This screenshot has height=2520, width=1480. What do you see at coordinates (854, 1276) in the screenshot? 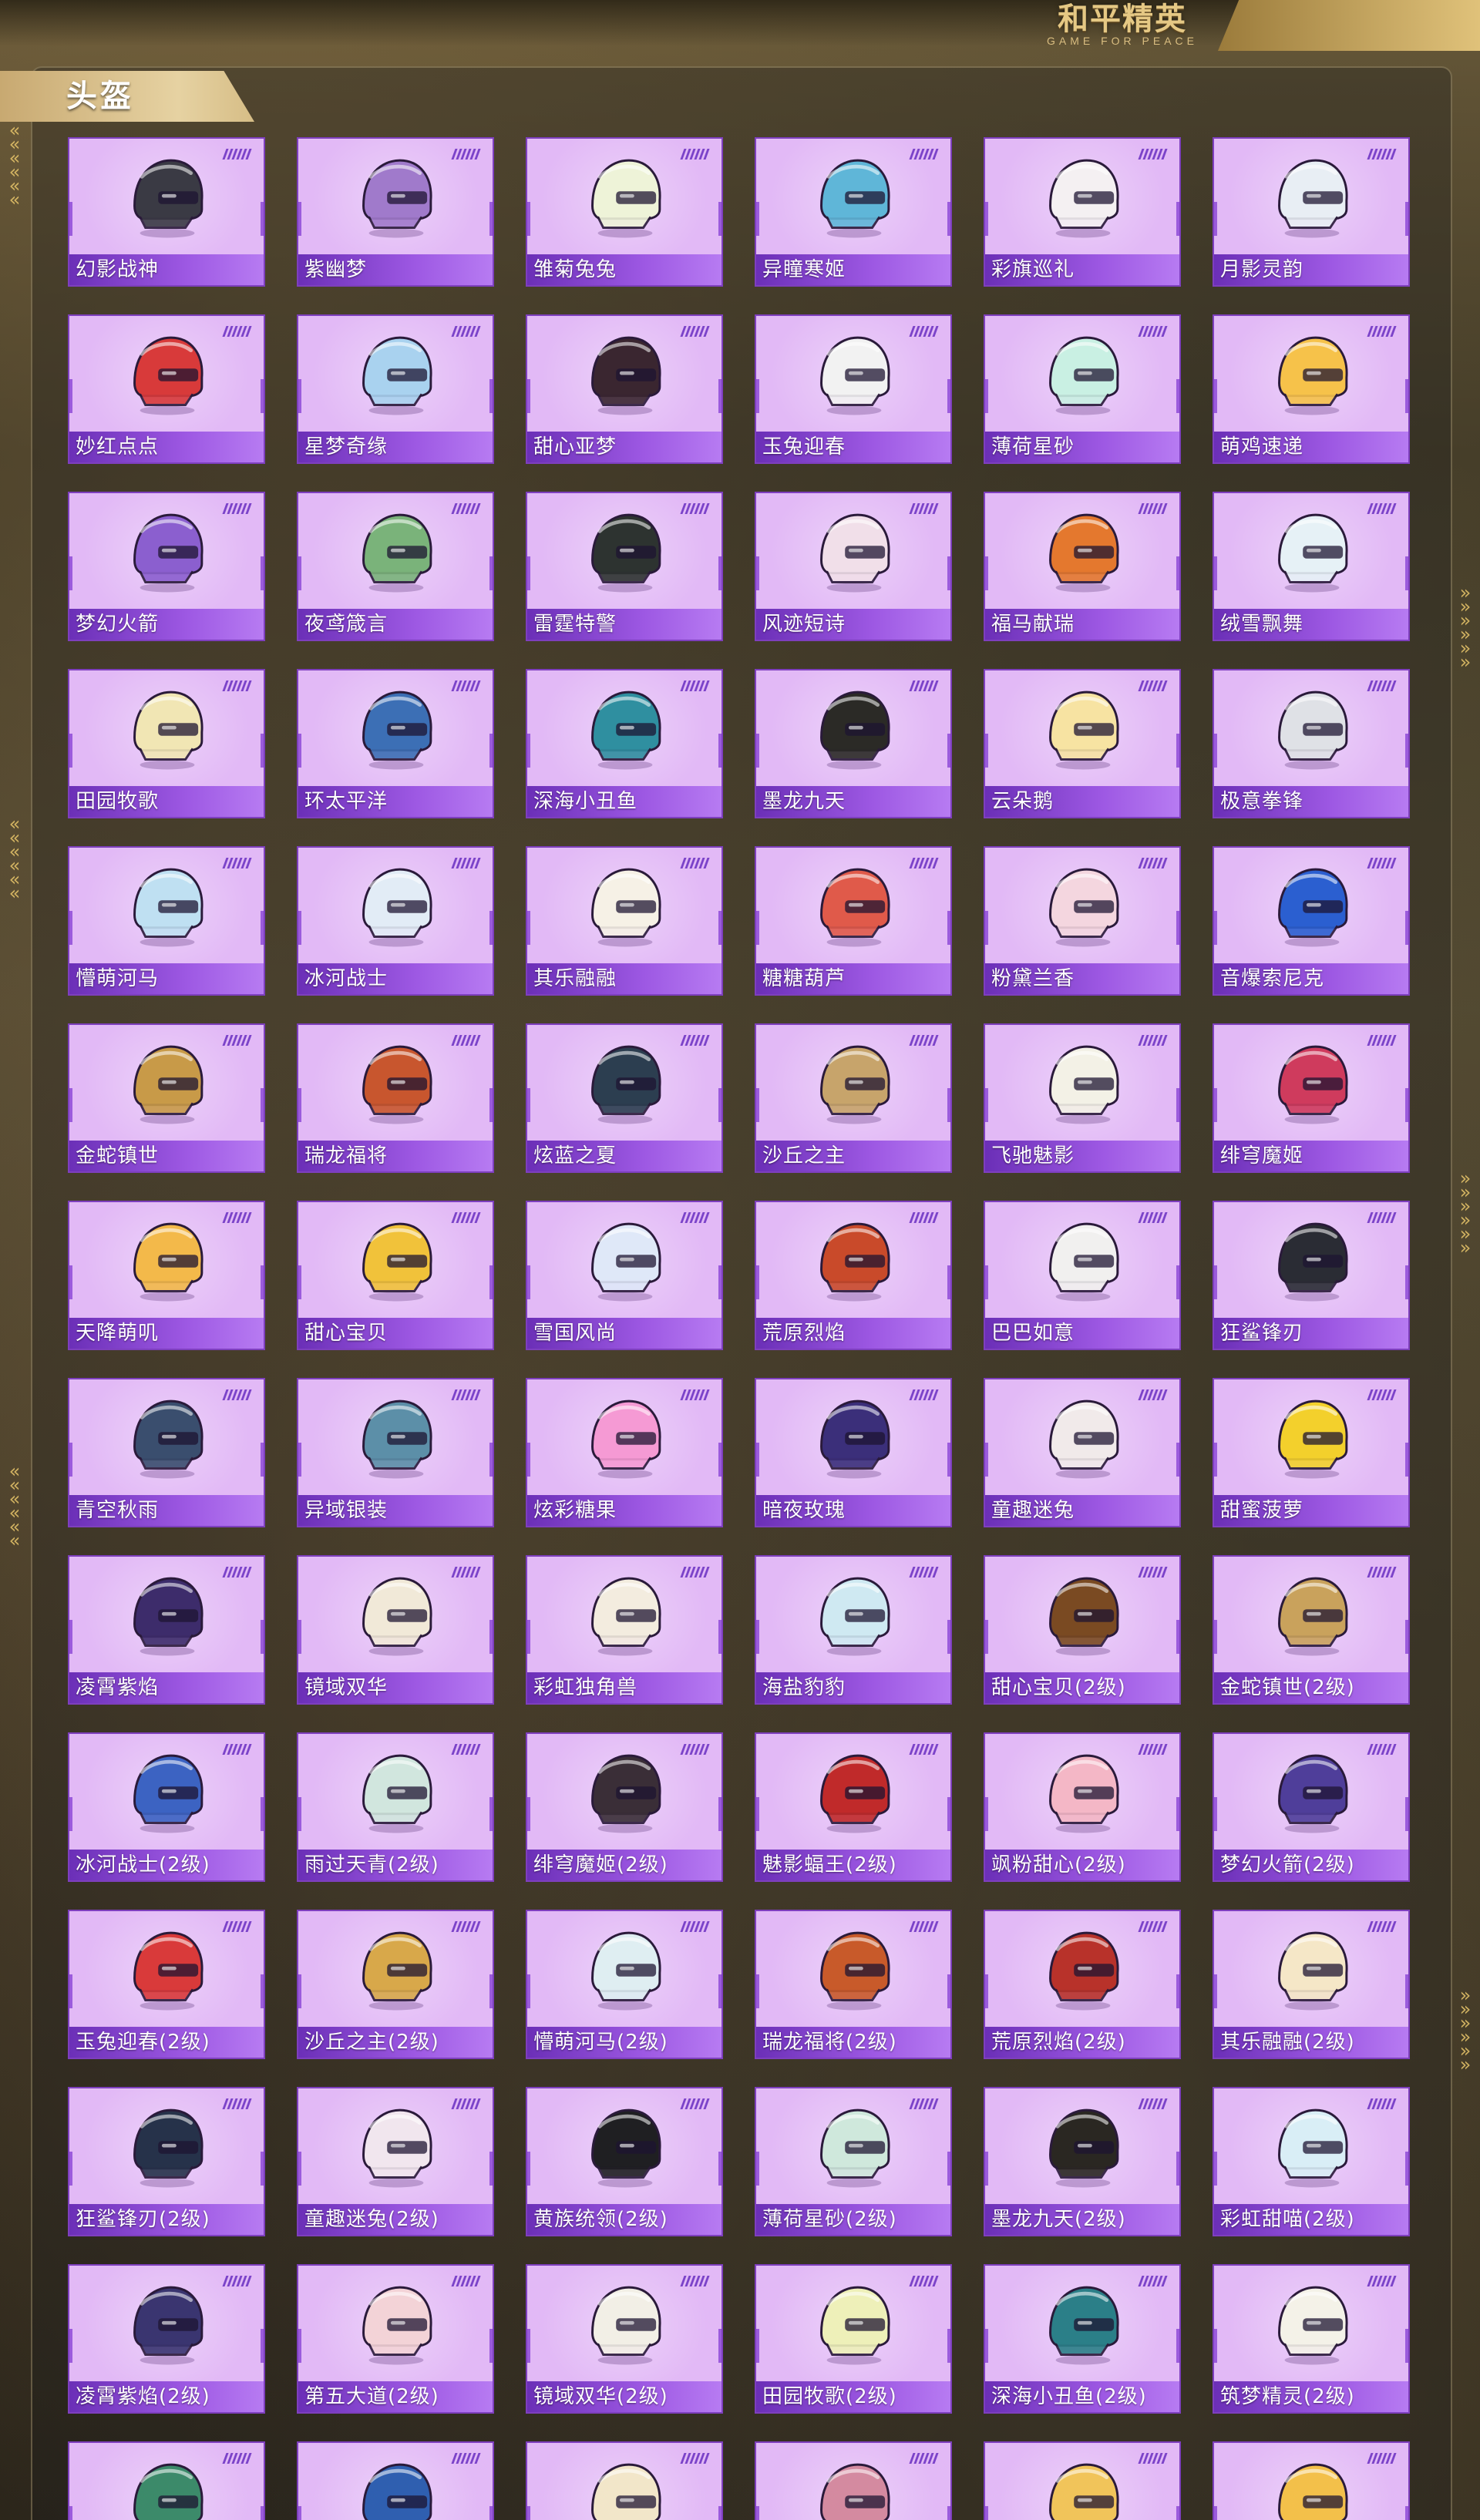
I see `helmet-card: 荒原烈焰` at bounding box center [854, 1276].